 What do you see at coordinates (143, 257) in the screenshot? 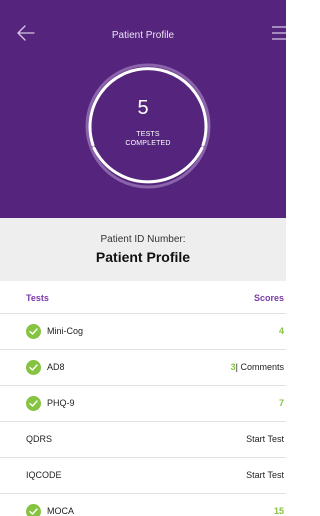
I see `patient-id-value: Patient Profile` at bounding box center [143, 257].